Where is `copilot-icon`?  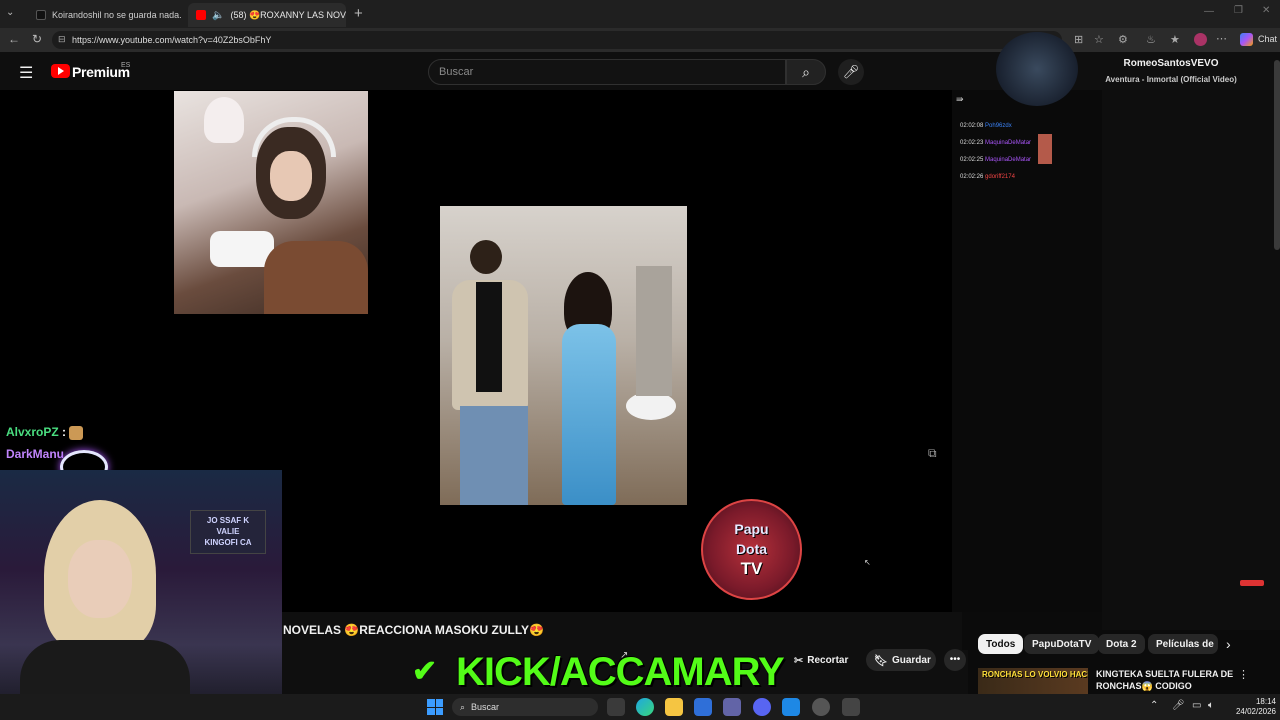
copilot-icon is located at coordinates (1246, 39).